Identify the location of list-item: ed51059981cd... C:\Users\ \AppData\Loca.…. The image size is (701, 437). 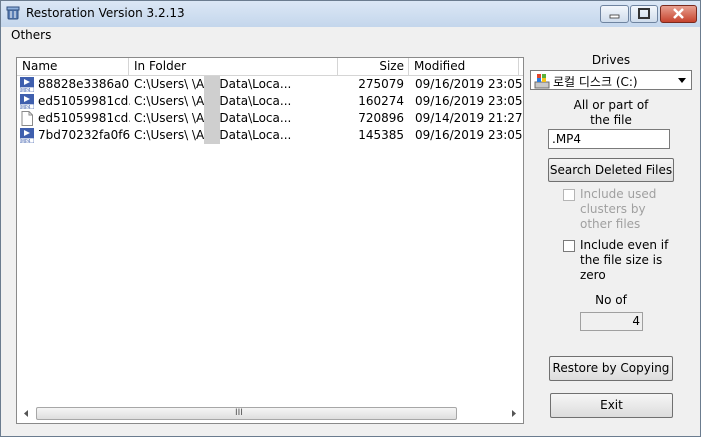
(270, 118).